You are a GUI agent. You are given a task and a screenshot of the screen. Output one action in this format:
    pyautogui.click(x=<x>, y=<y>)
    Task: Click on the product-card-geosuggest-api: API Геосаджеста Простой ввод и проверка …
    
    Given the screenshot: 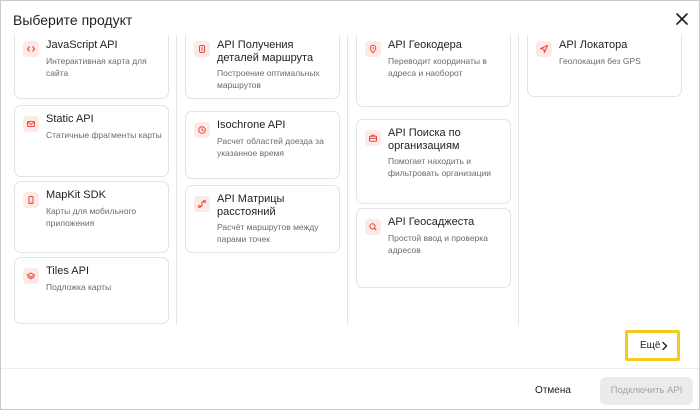 What is the action you would take?
    pyautogui.click(x=433, y=248)
    